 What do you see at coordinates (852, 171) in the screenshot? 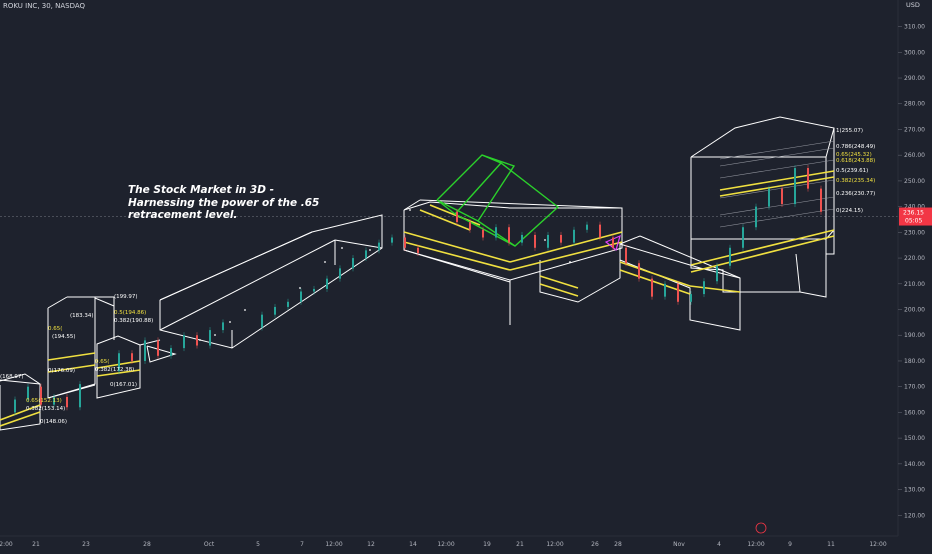
I see `fib-label: 0.5(239.61)` at bounding box center [852, 171].